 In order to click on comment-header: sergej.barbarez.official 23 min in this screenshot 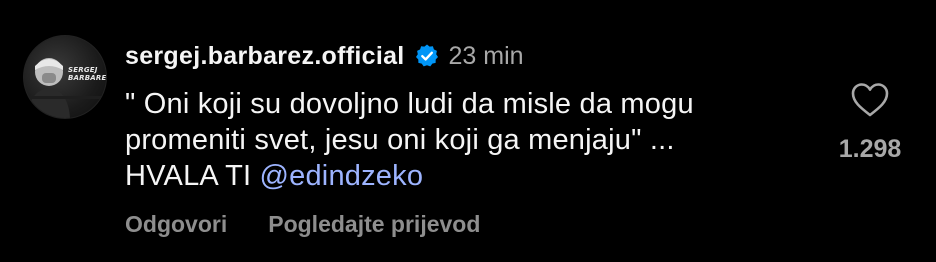, I will do `click(324, 56)`.